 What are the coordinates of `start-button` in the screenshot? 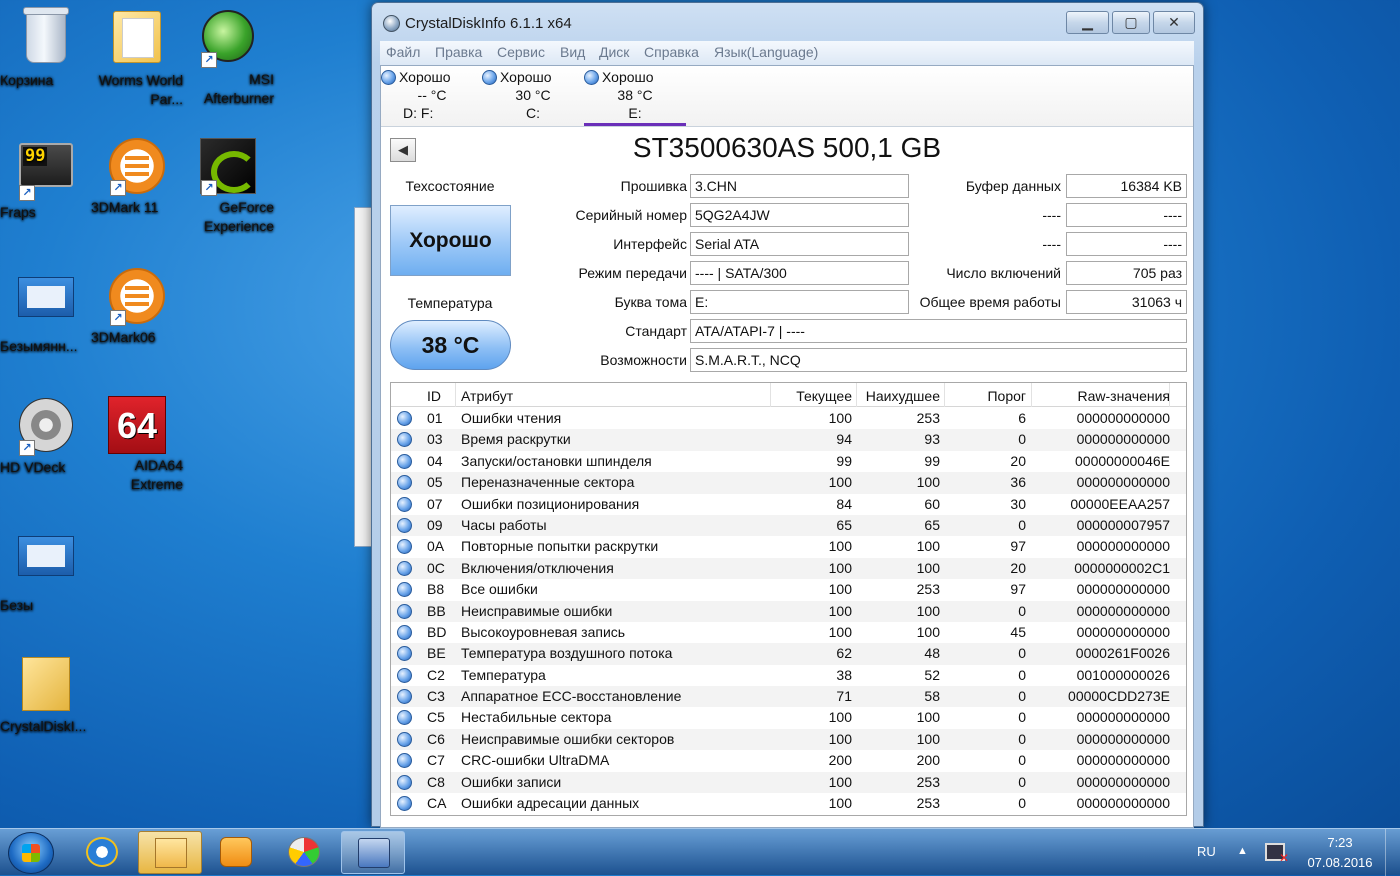 It's located at (31, 853).